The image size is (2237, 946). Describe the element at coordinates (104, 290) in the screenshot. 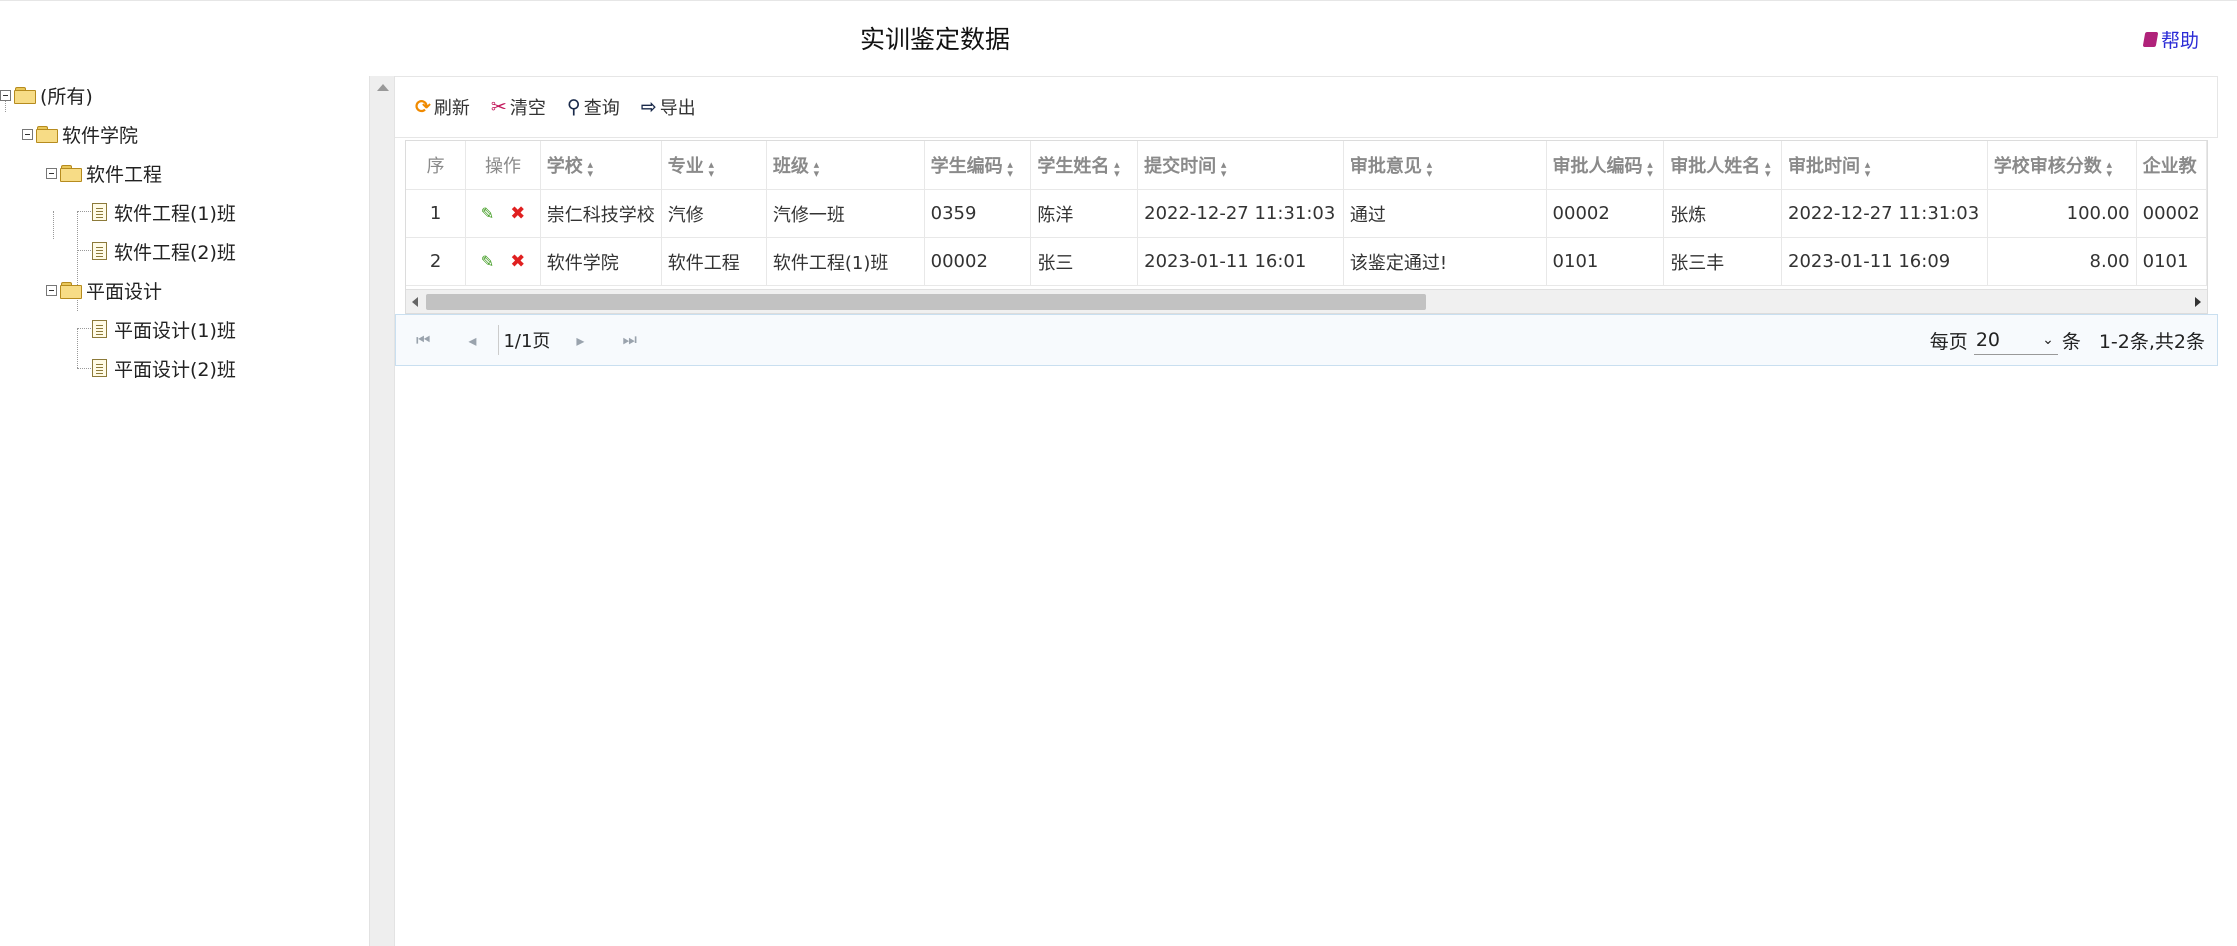

I see `tree-node-major: 平面设计` at that location.